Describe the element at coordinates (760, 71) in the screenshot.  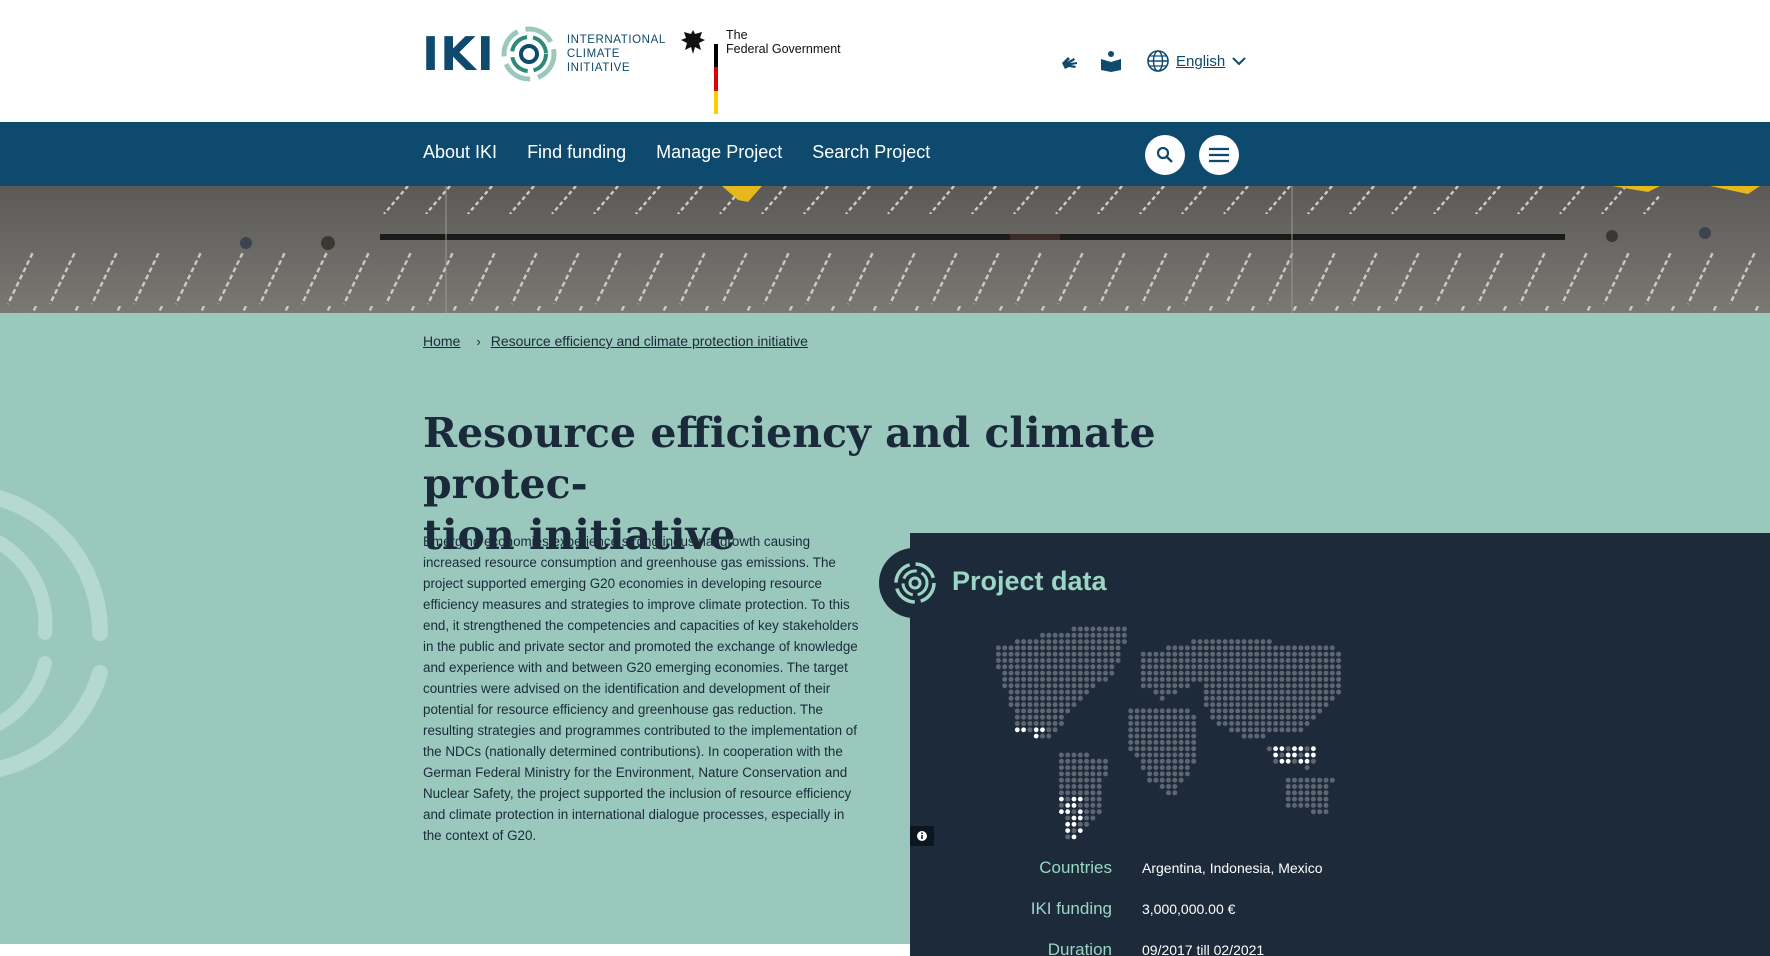
I see `federal-government-logo: The Federal Government` at that location.